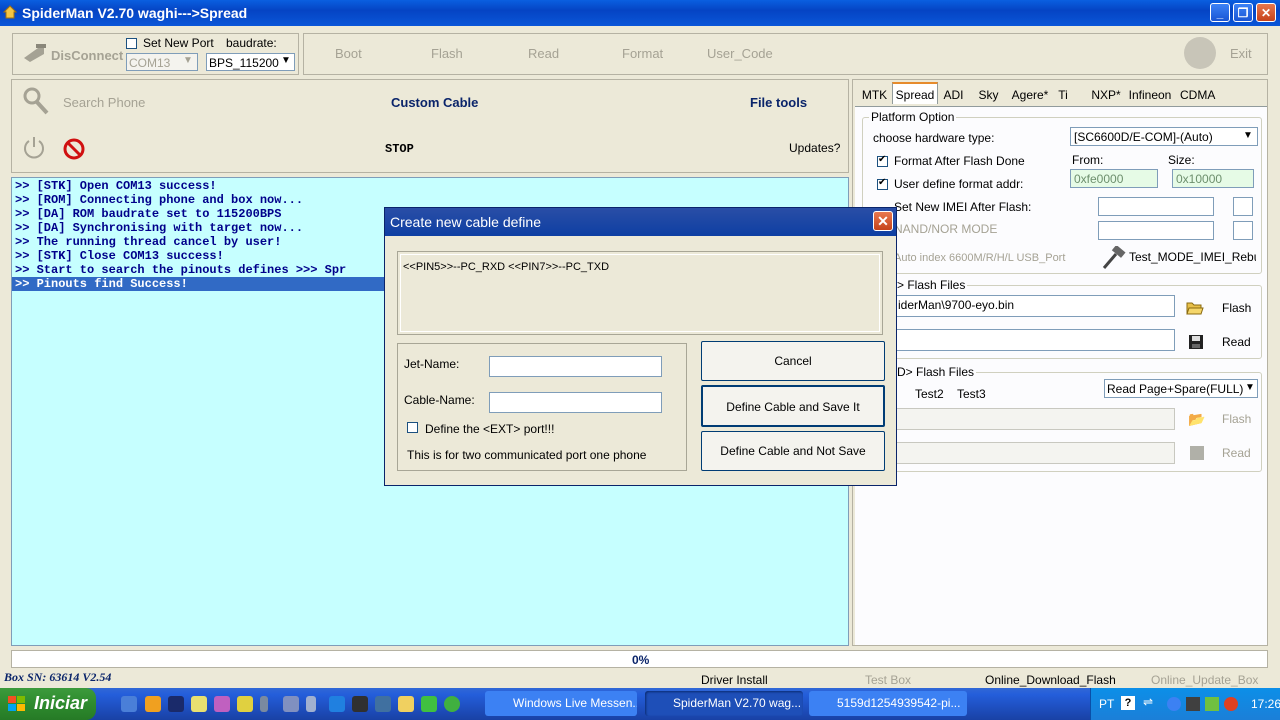  What do you see at coordinates (1197, 95) in the screenshot?
I see `tab-cdma: CDMA` at bounding box center [1197, 95].